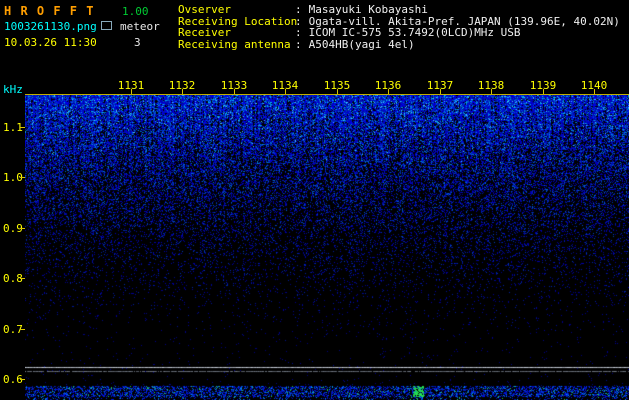 Image resolution: width=629 pixels, height=400 pixels. What do you see at coordinates (327, 94) in the screenshot?
I see `time-axis-line` at bounding box center [327, 94].